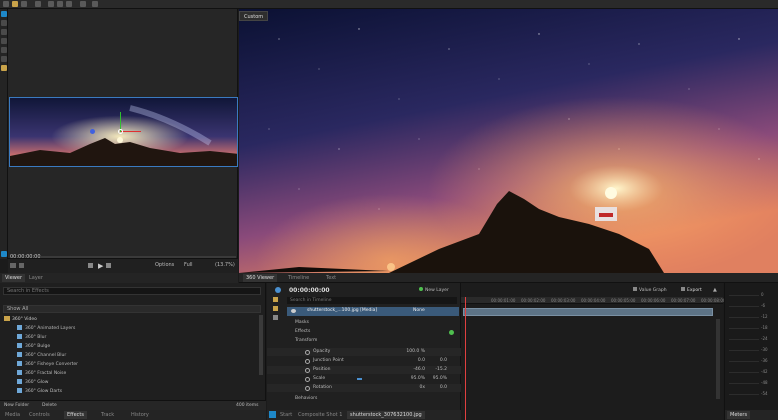  What do you see at coordinates (4, 14) in the screenshot?
I see `select-tool-icon` at bounding box center [4, 14].